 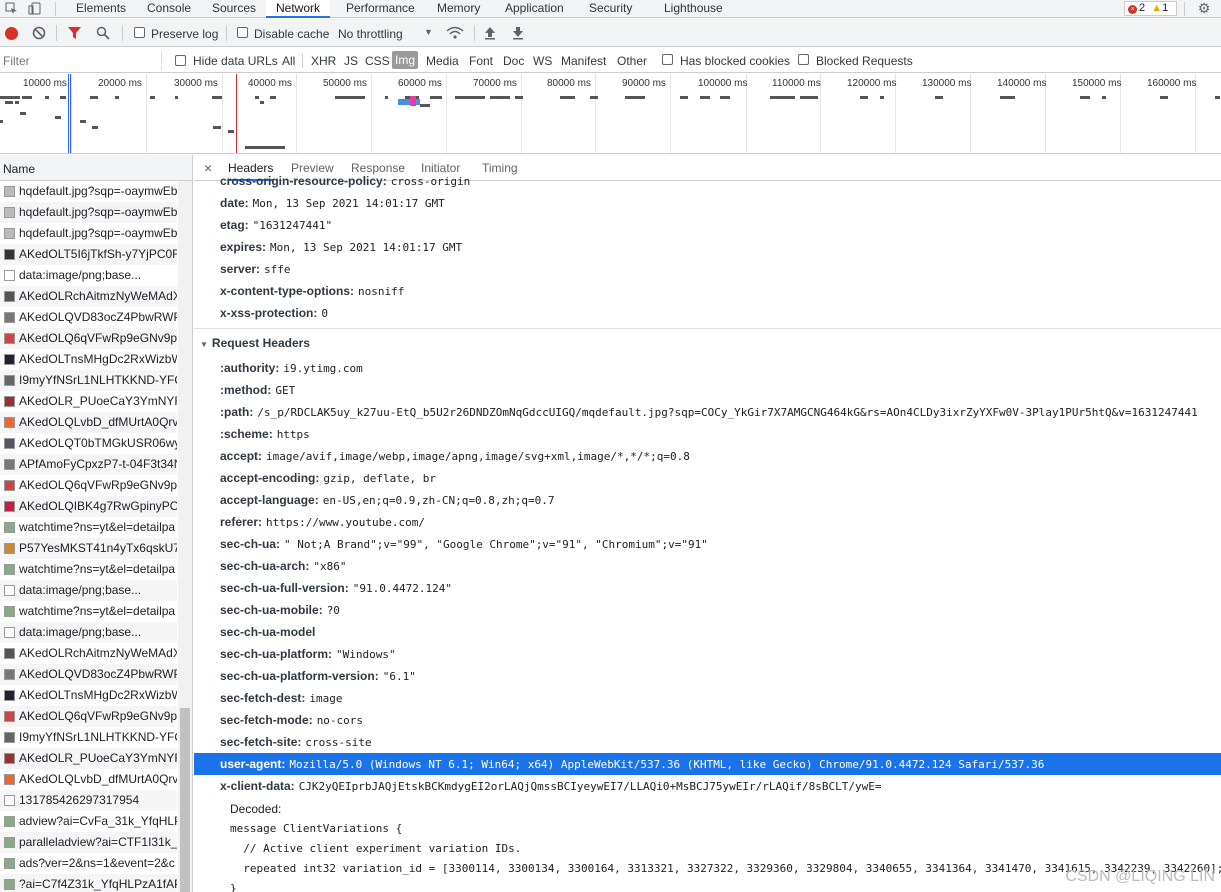 What do you see at coordinates (139, 32) in the screenshot?
I see `preserve-log-checkbox` at bounding box center [139, 32].